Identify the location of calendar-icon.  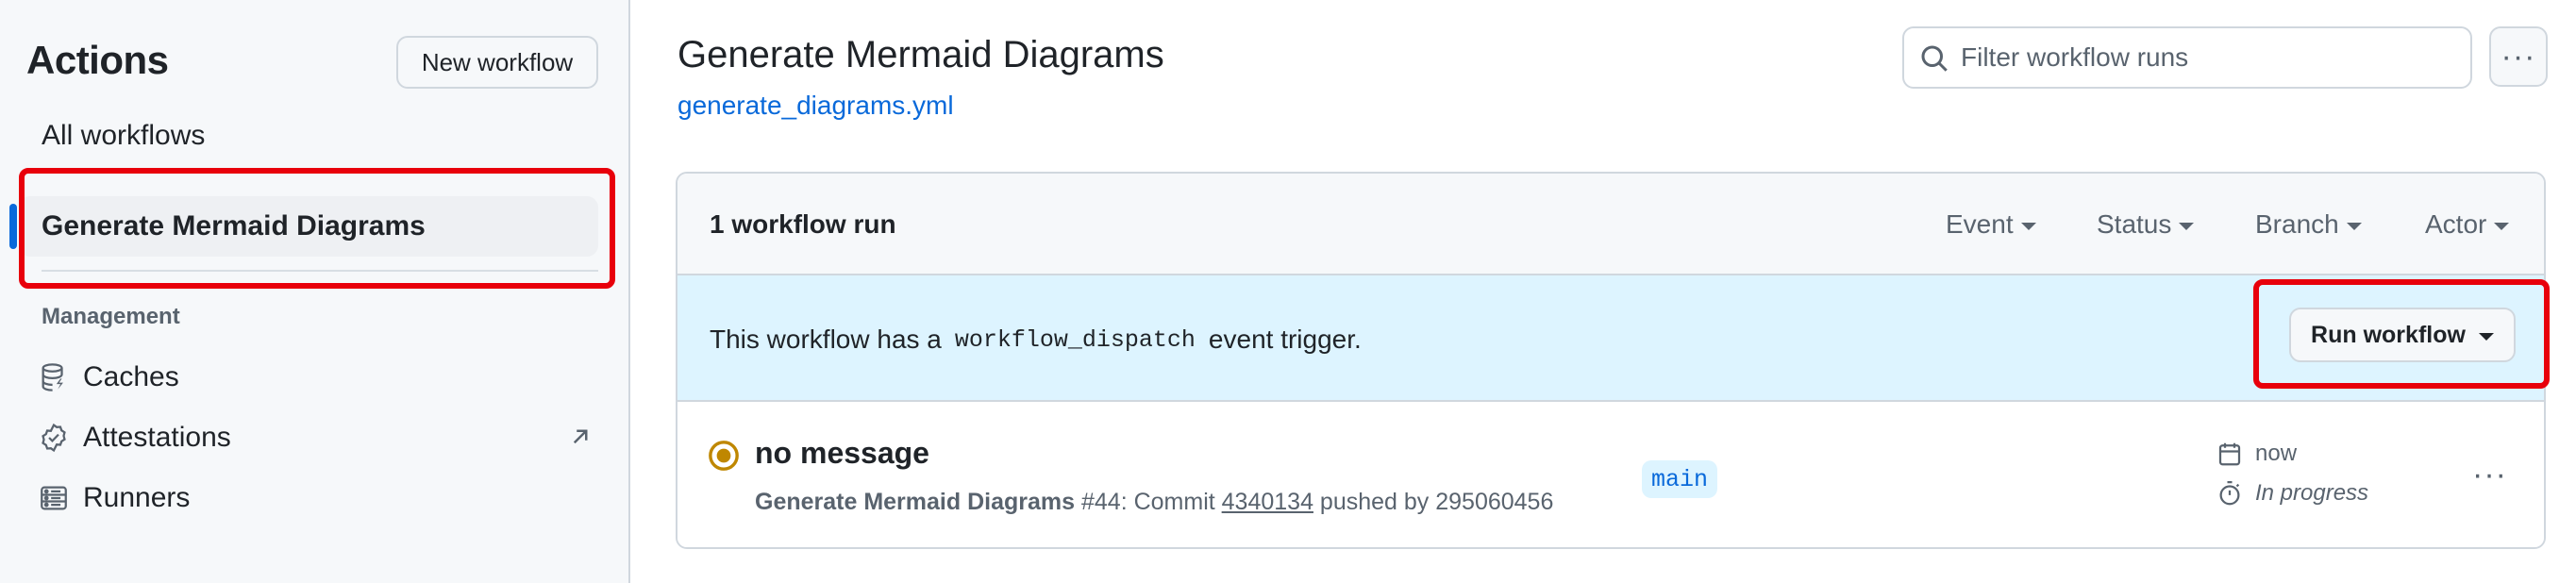
(2229, 454).